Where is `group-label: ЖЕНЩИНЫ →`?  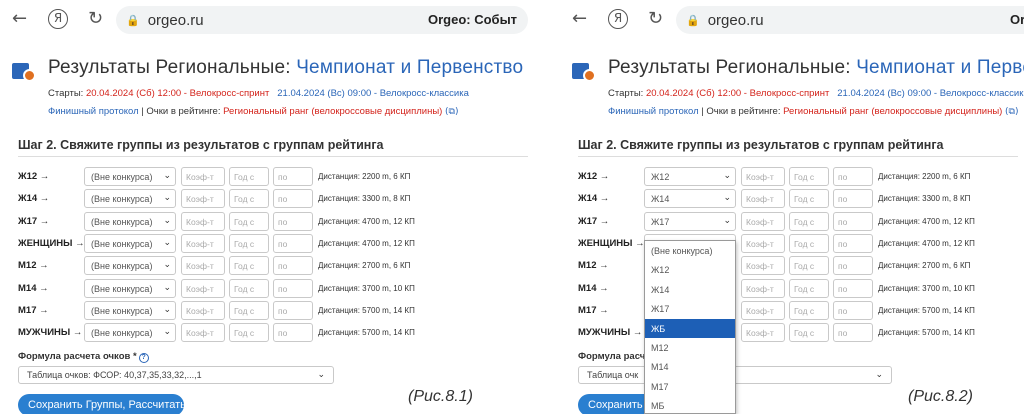 group-label: ЖЕНЩИНЫ → is located at coordinates (51, 243).